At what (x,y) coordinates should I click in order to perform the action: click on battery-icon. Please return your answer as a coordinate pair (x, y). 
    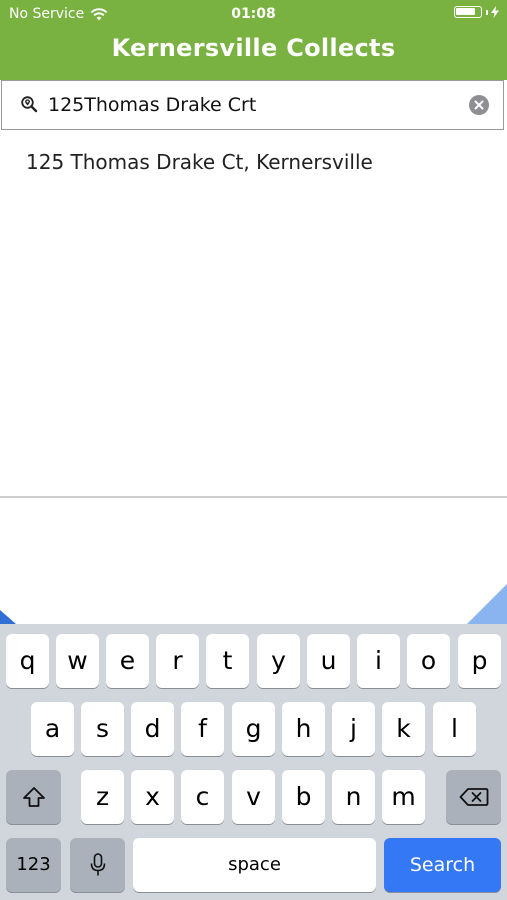
    Looking at the image, I should click on (468, 12).